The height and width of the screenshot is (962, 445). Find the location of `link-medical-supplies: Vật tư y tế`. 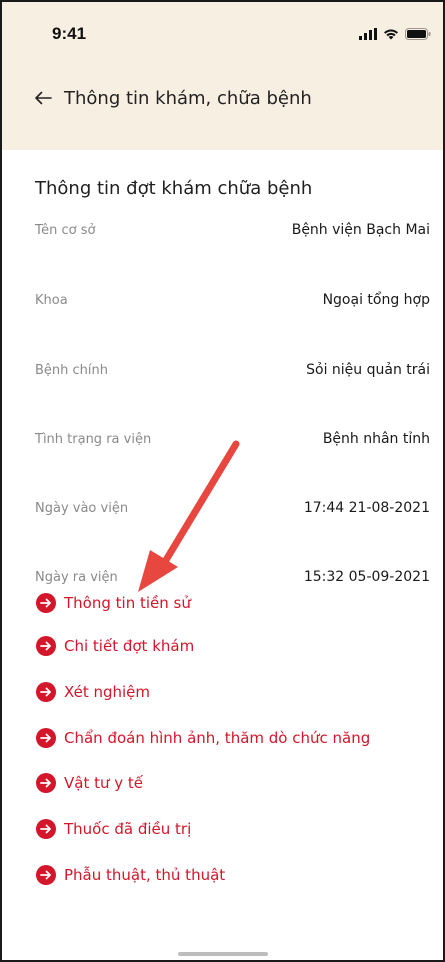

link-medical-supplies: Vật tư y tế is located at coordinates (89, 783).